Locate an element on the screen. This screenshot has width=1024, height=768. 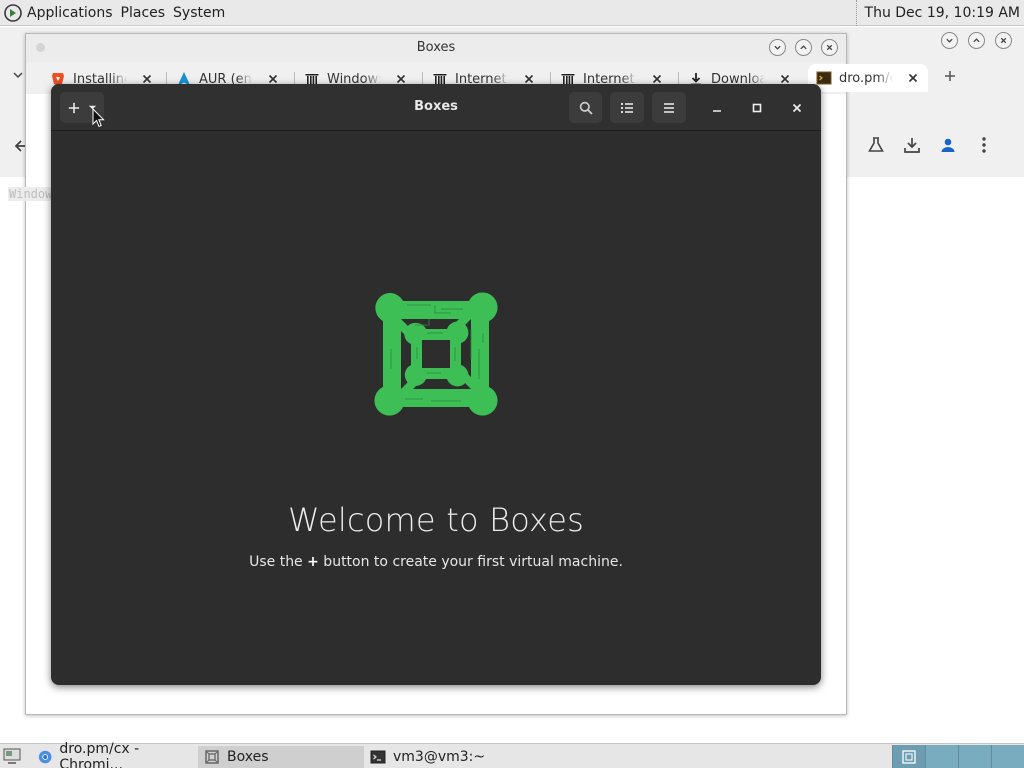
welcome-heading: Welcome to Boxes is located at coordinates (436, 520).